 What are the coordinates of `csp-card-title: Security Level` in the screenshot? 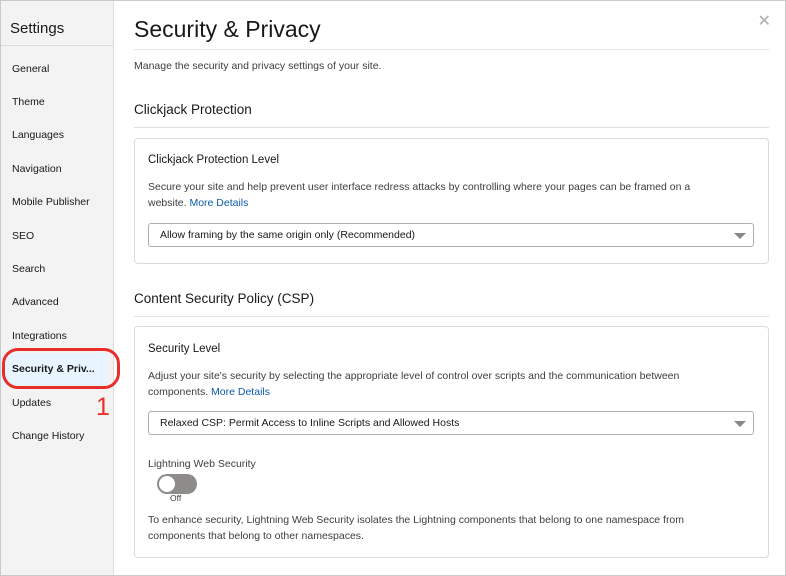 It's located at (184, 349).